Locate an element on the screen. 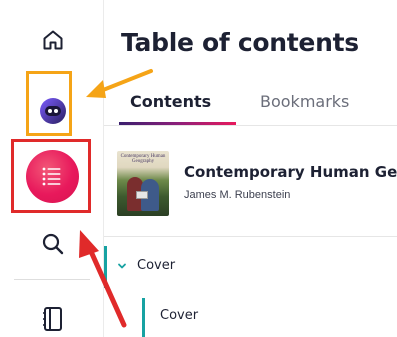 The height and width of the screenshot is (337, 397). notebook-button is located at coordinates (53, 319).